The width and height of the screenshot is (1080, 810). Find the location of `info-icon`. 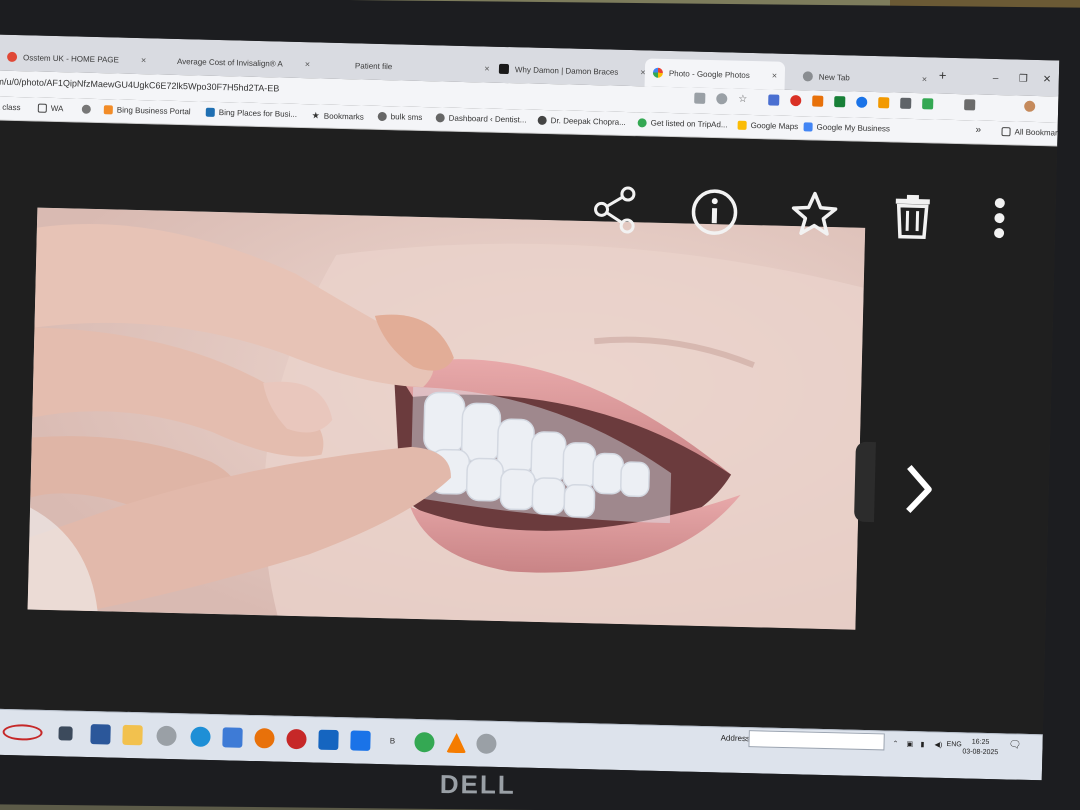

info-icon is located at coordinates (714, 211).